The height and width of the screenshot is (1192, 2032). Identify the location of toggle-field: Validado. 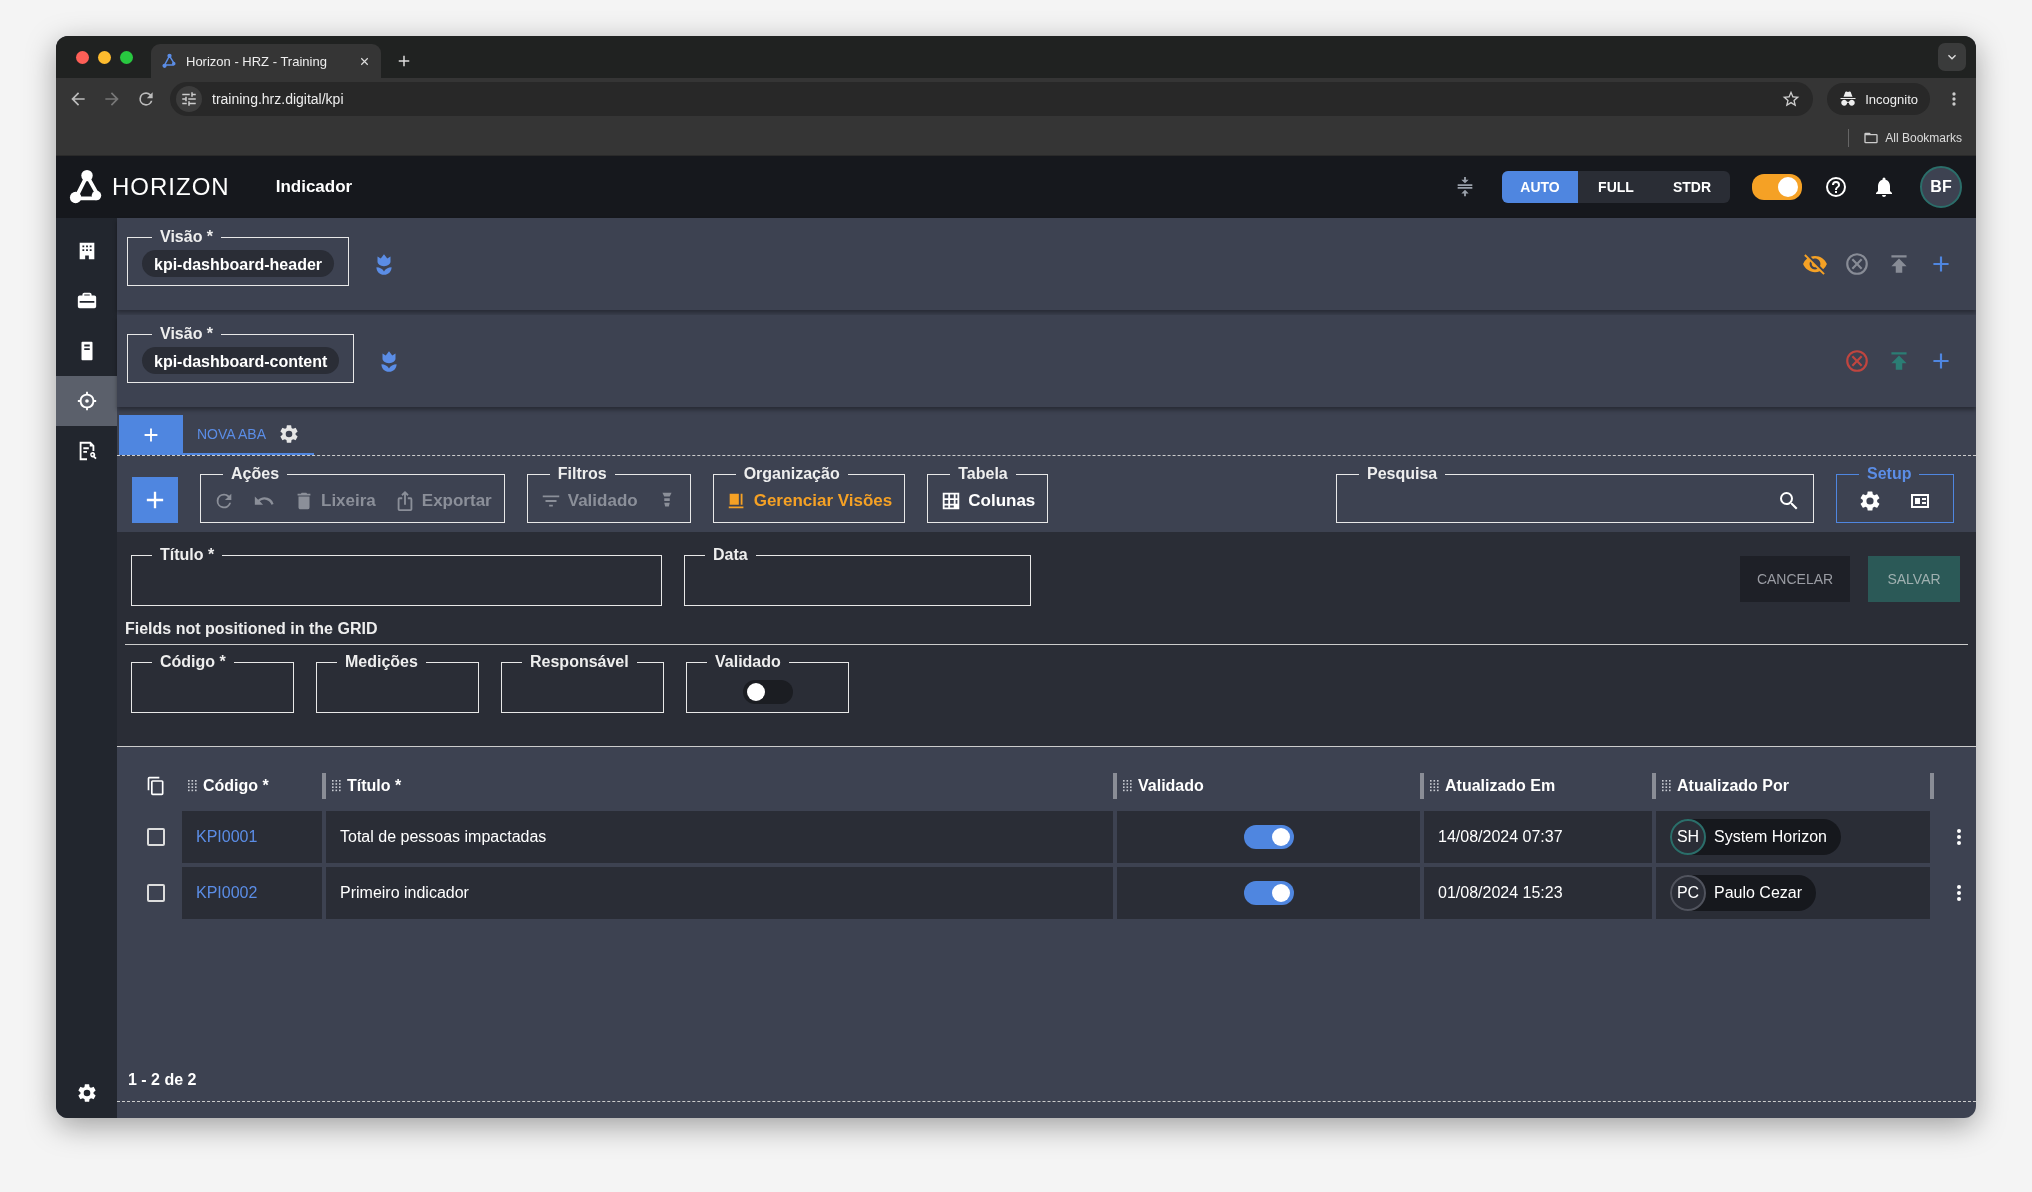
(767, 683).